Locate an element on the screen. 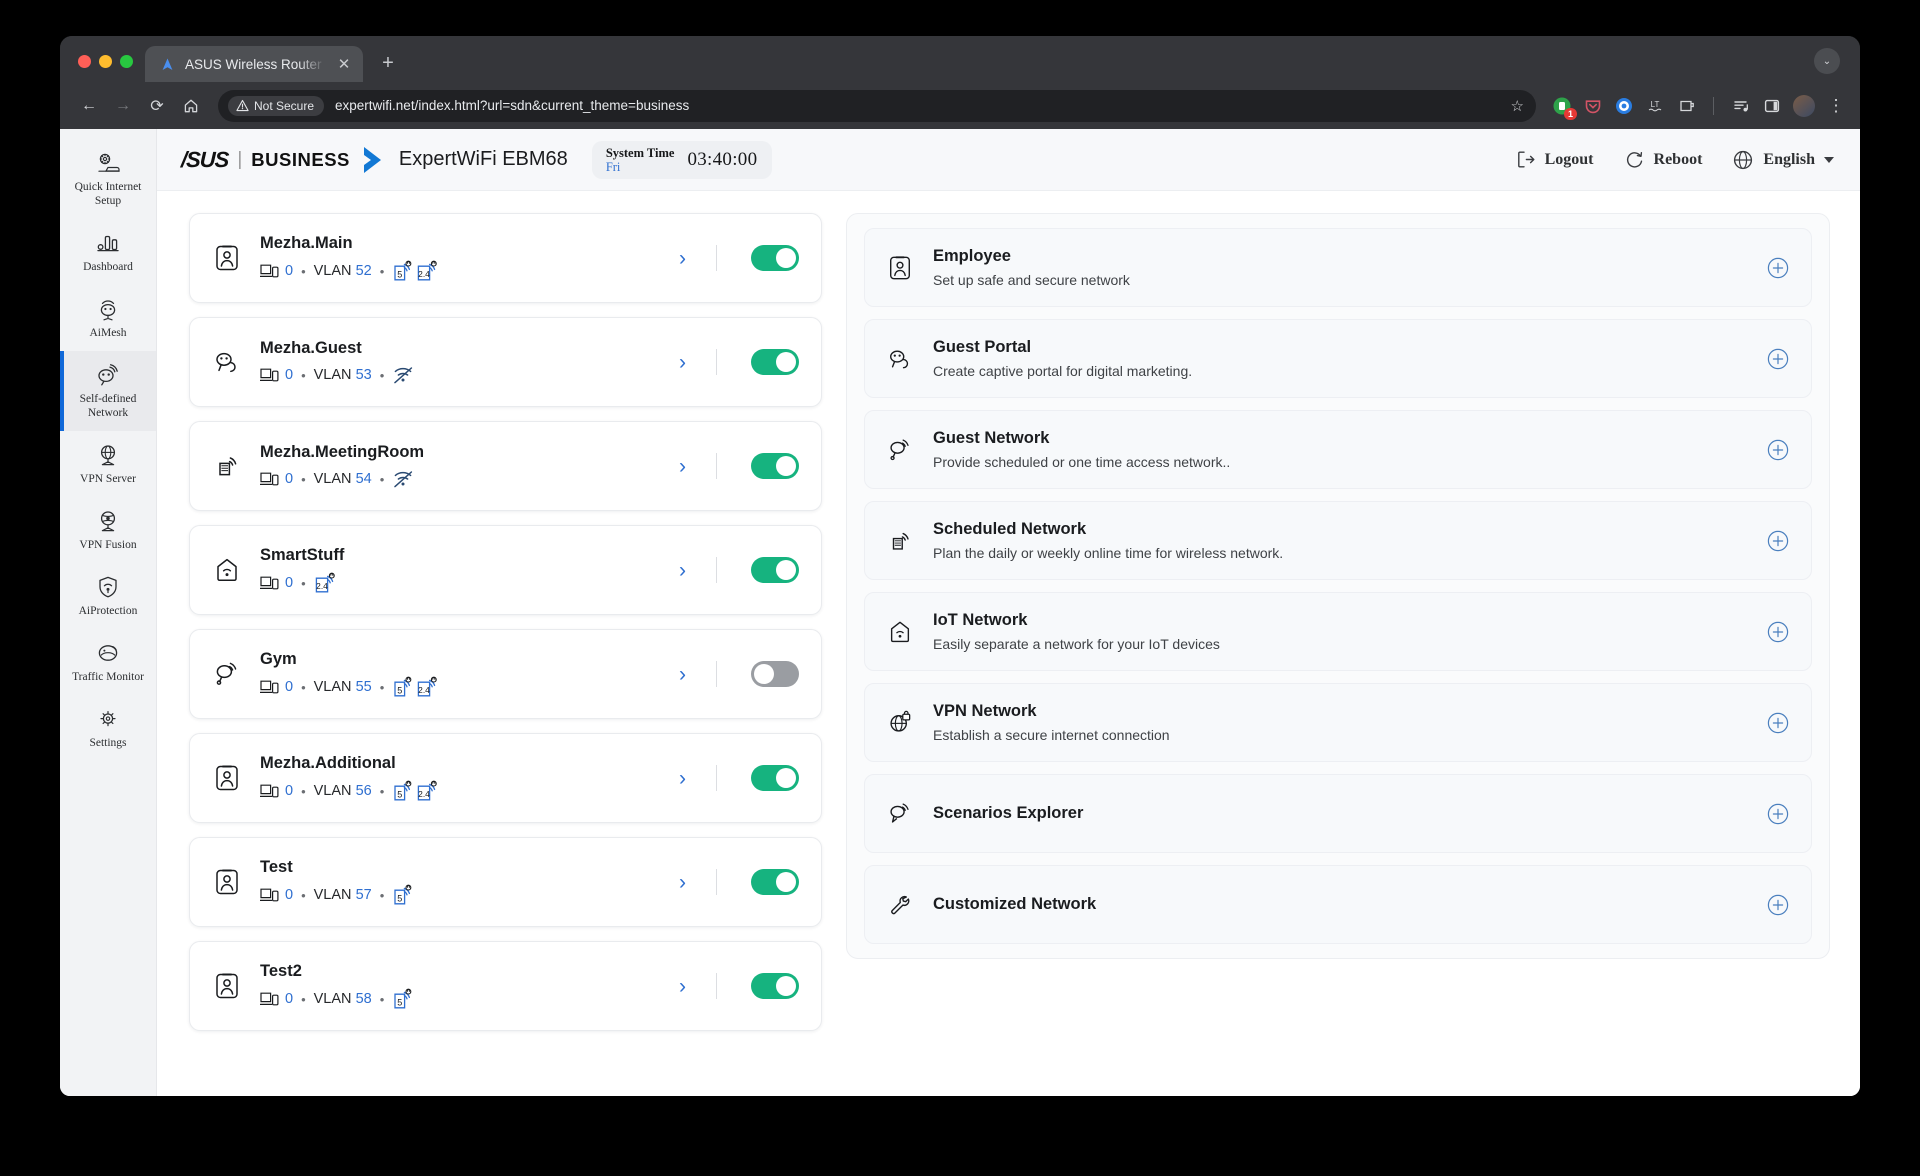 This screenshot has height=1176, width=1920. not-secure-badge: Not Secure is located at coordinates (276, 105).